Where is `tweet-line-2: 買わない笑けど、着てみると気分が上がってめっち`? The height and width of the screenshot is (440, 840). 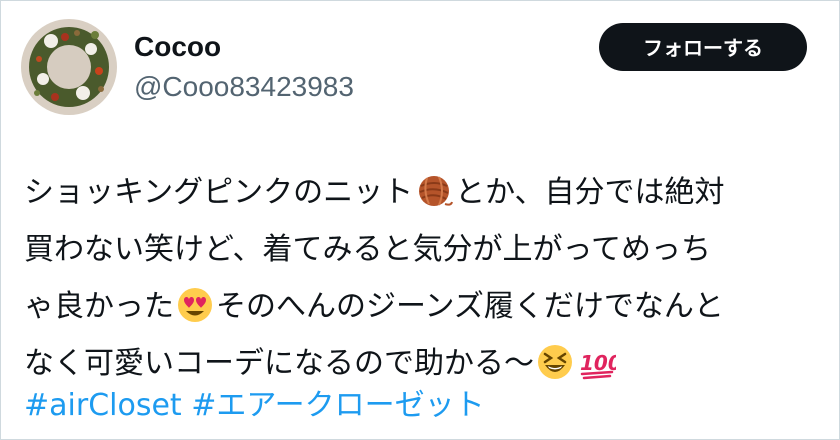
tweet-line-2: 買わない笑けど、着てみると気分が上がってめっち is located at coordinates (424, 249).